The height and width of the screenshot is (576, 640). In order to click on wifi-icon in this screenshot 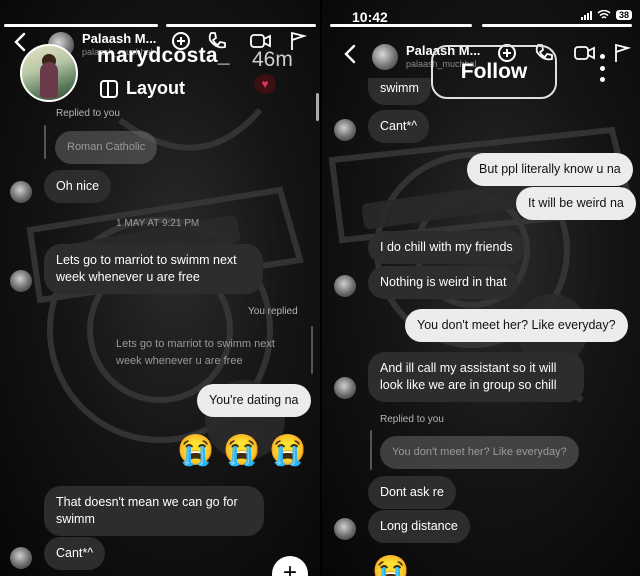, I will do `click(604, 14)`.